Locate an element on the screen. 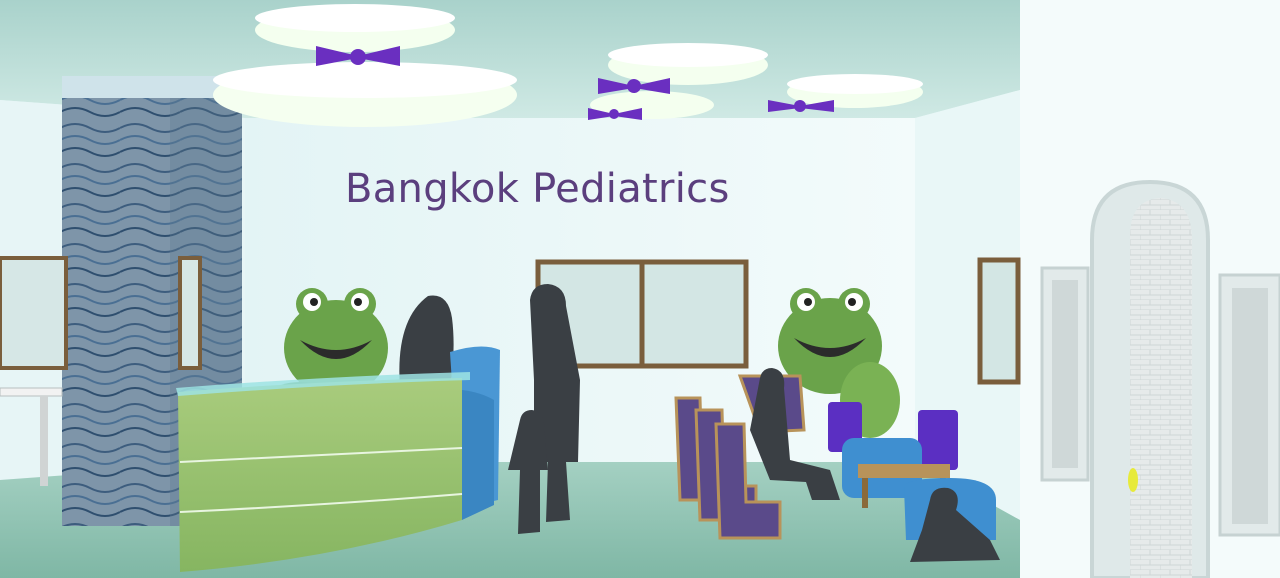 The height and width of the screenshot is (578, 1280). low-table is located at coordinates (904, 471).